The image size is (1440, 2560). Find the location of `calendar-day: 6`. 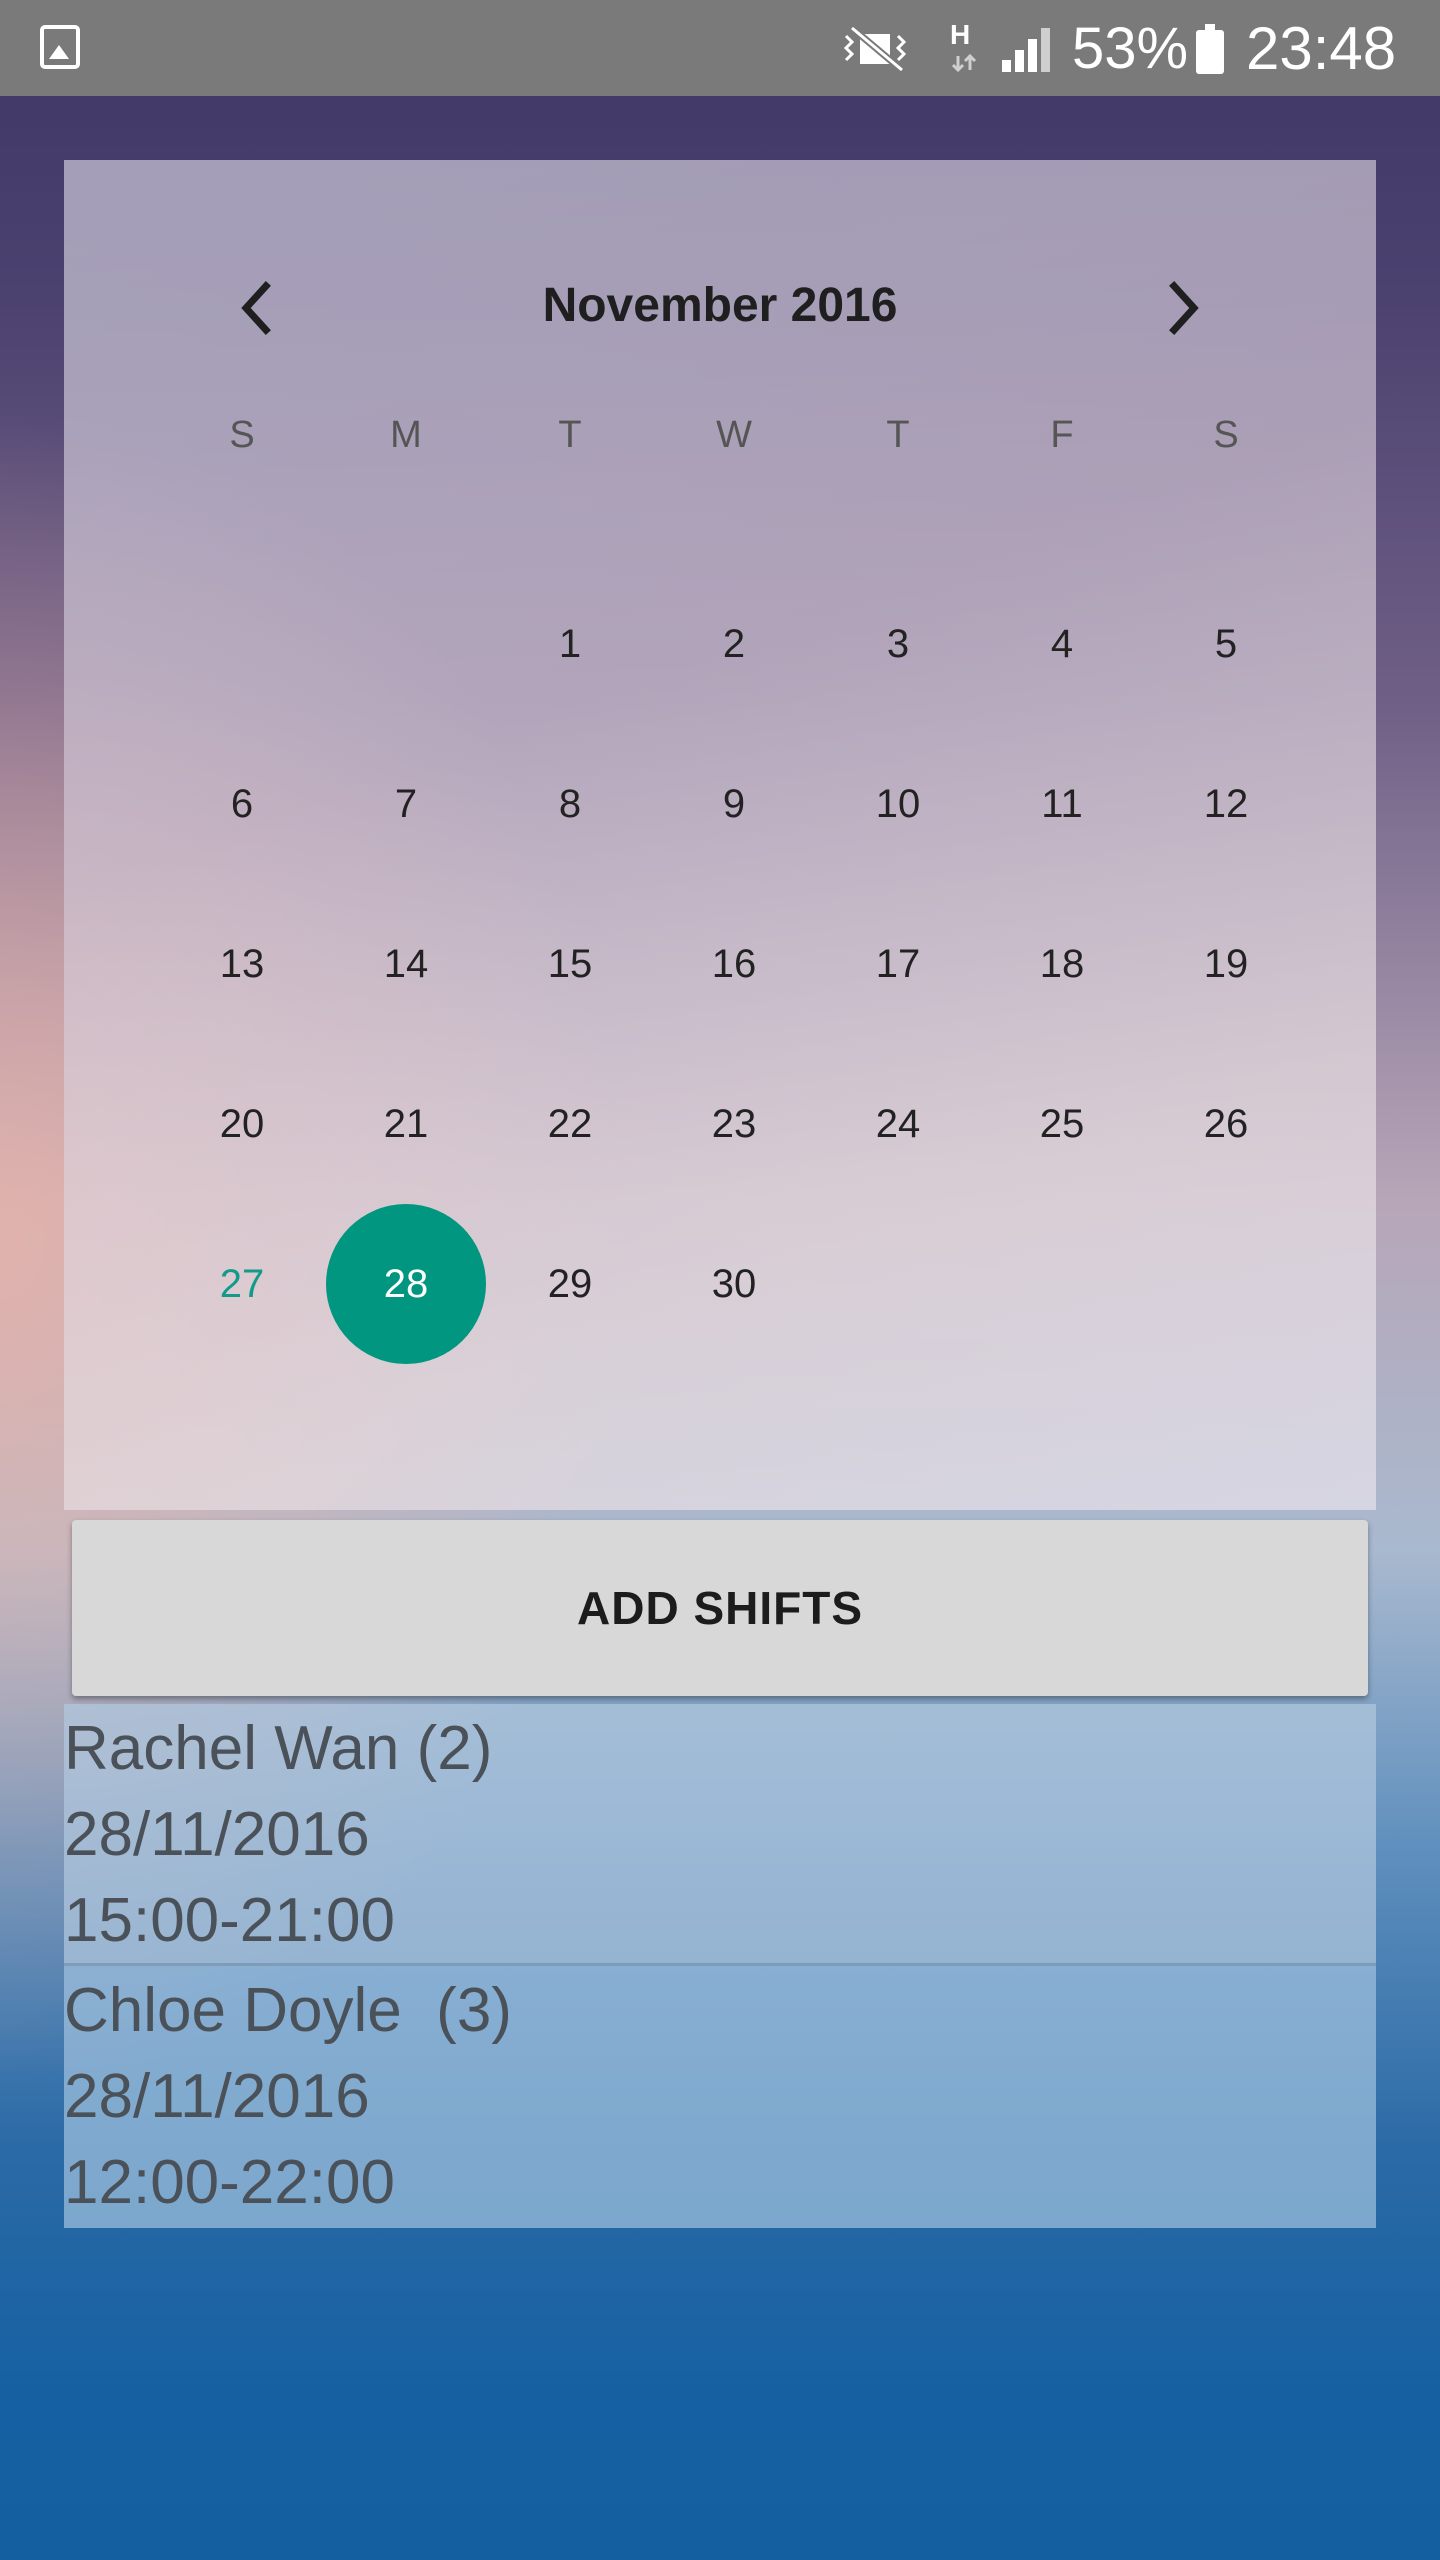

calendar-day: 6 is located at coordinates (242, 804).